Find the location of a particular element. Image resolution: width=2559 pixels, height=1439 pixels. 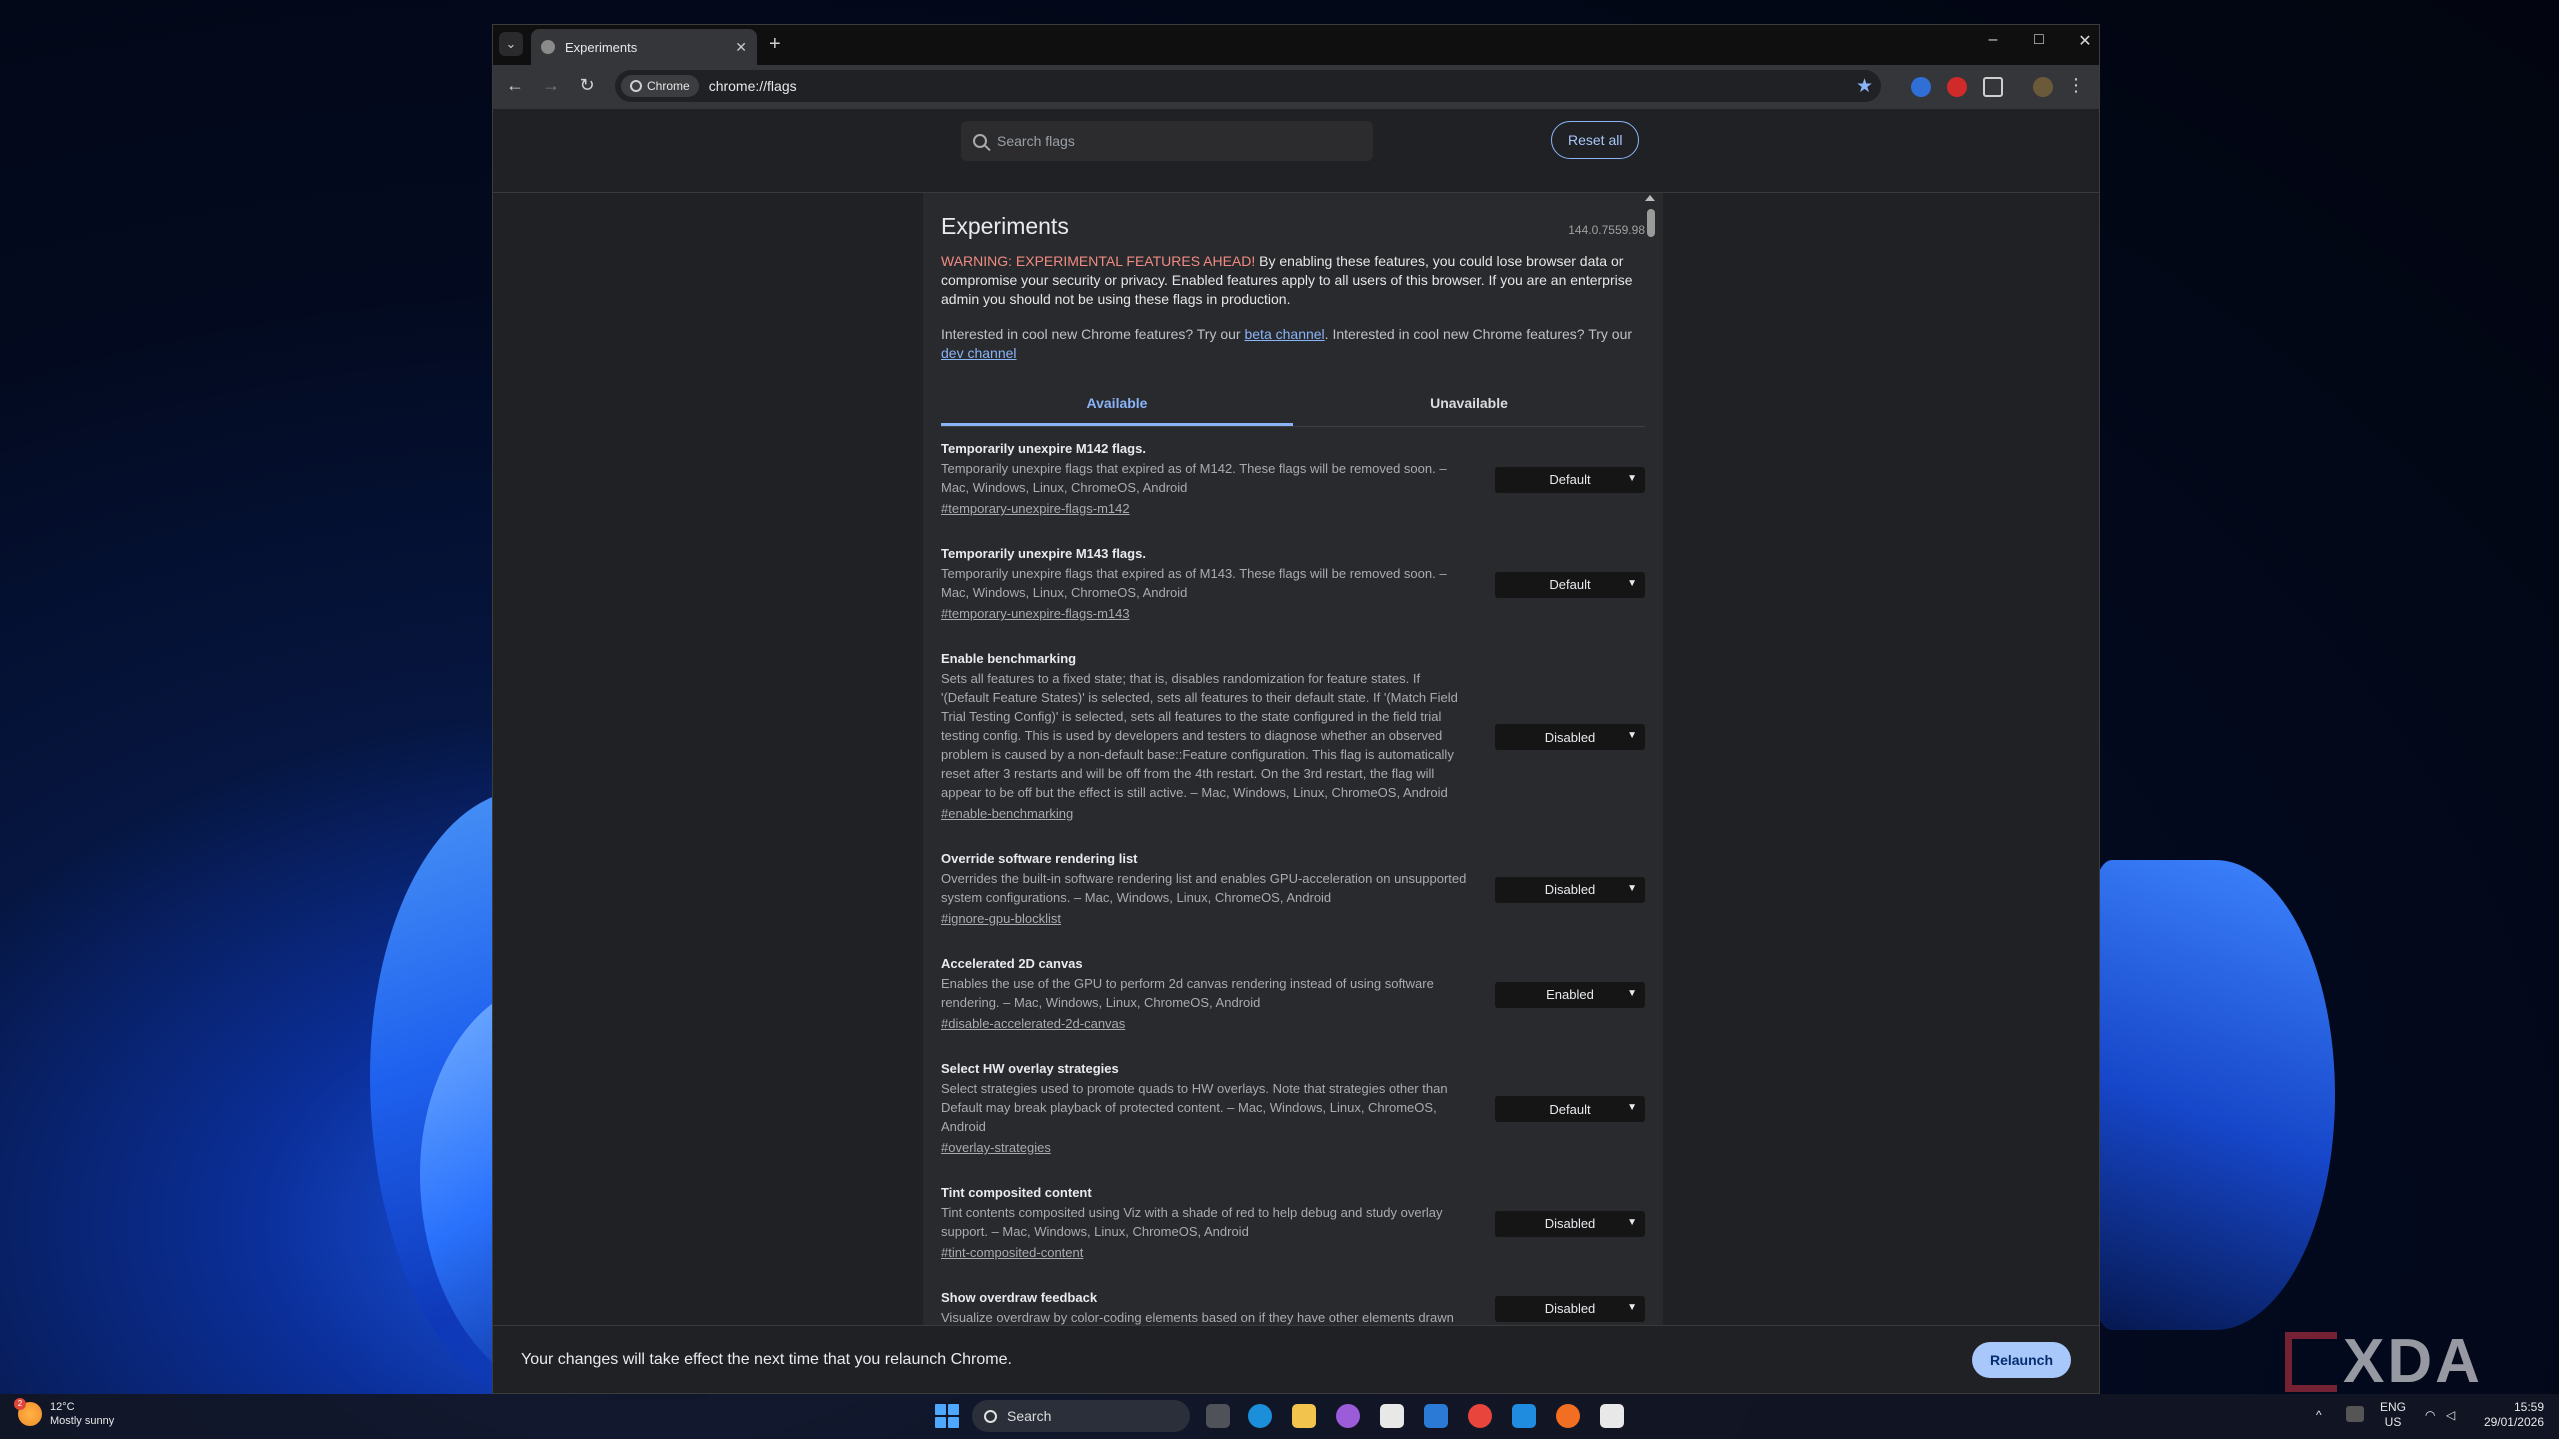

new-tab-icon: + is located at coordinates (775, 44).